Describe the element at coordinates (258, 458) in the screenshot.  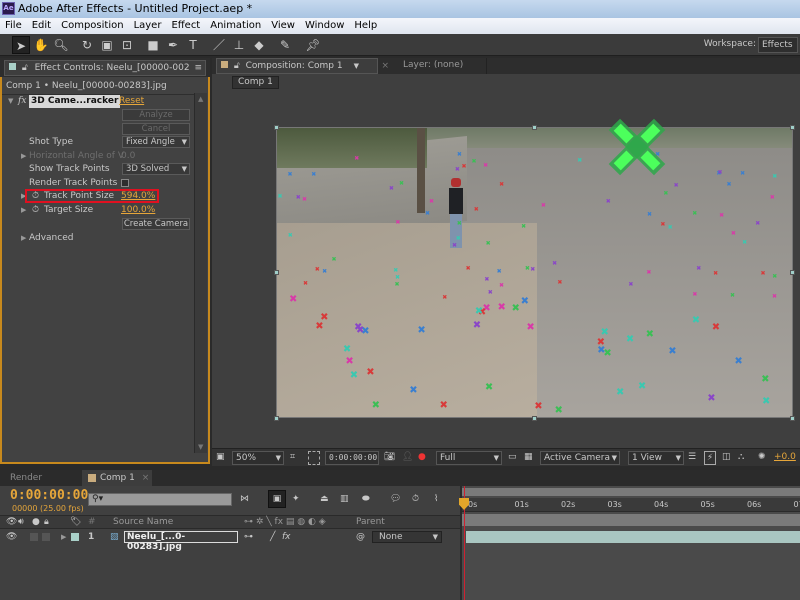
I see `magnification-select: 50% ▼` at that location.